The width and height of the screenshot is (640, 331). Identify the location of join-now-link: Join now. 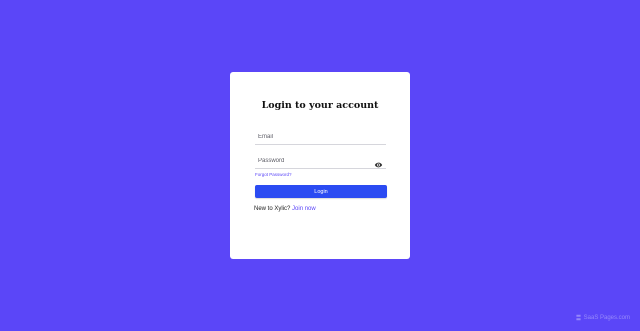
(304, 209).